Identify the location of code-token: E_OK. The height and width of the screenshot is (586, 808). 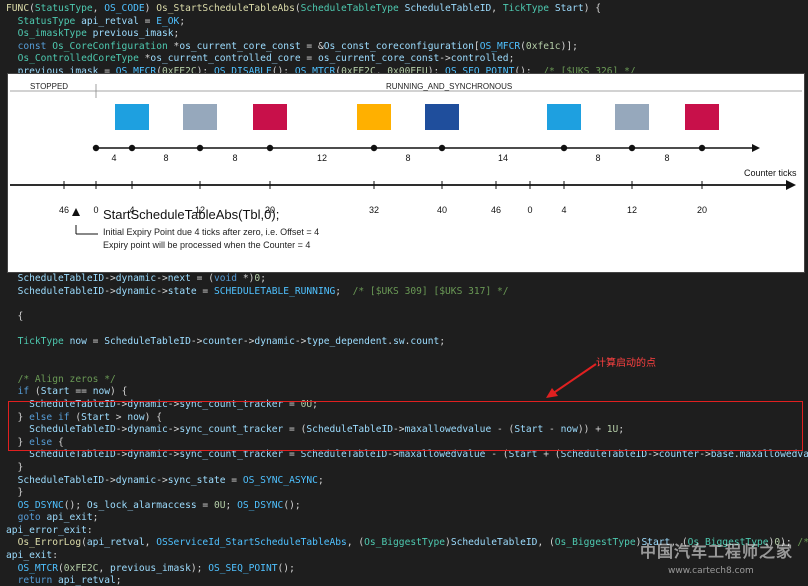
(168, 21).